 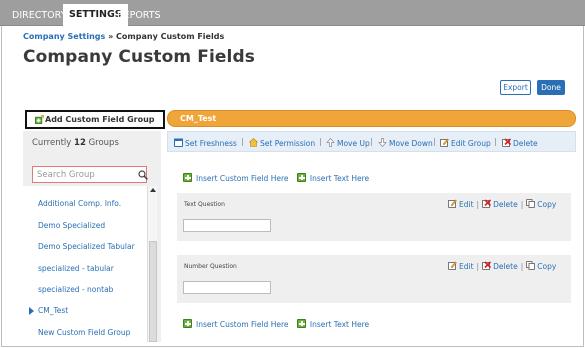 I want to click on move-down-label: Move Down, so click(x=411, y=143).